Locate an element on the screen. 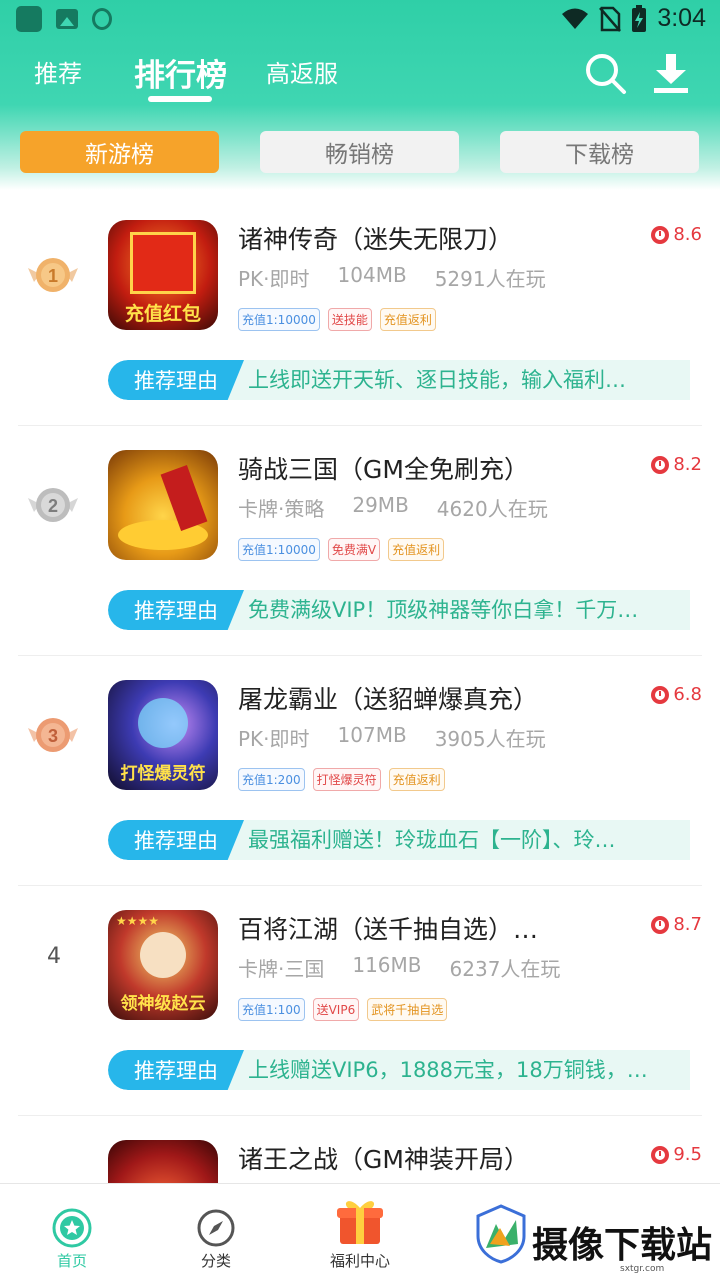  game-players: 4620人在玩 is located at coordinates (492, 509).